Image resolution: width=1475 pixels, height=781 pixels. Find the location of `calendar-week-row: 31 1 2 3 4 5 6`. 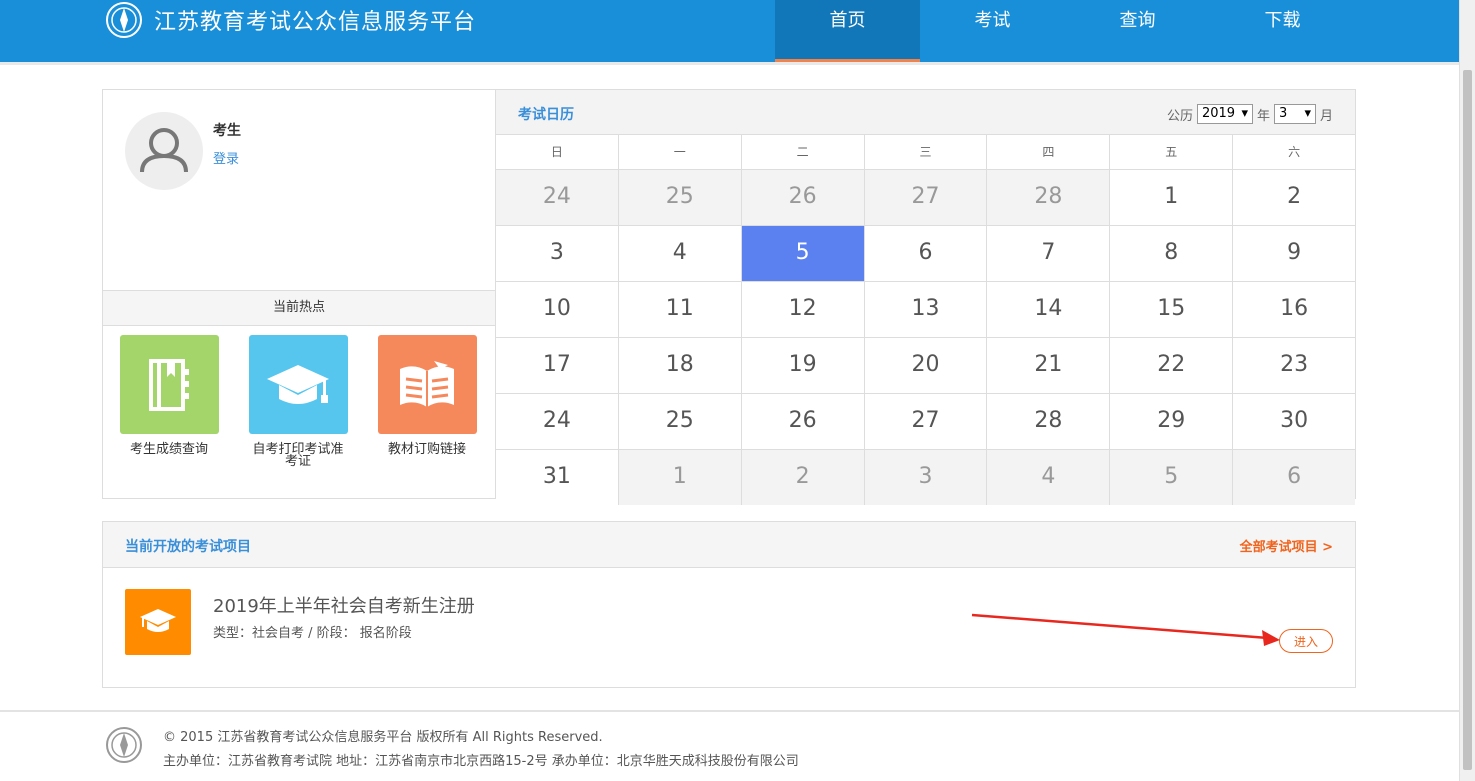

calendar-week-row: 31 1 2 3 4 5 6 is located at coordinates (926, 477).